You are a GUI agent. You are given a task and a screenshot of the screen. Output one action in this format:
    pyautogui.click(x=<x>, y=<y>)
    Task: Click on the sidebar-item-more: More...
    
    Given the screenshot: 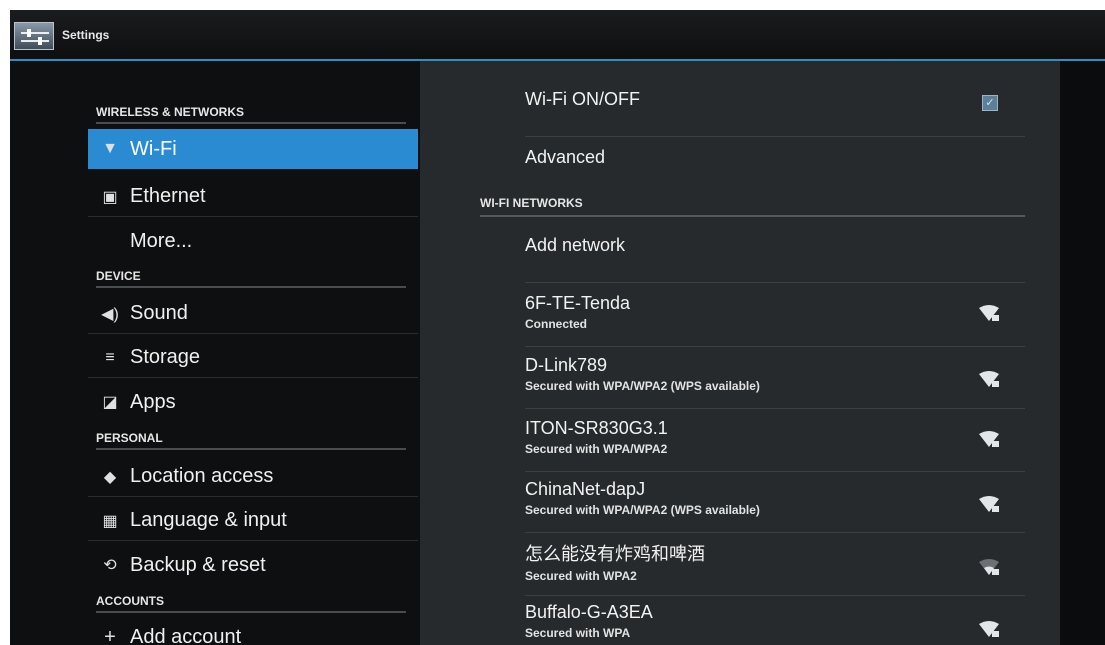 What is the action you would take?
    pyautogui.click(x=253, y=241)
    